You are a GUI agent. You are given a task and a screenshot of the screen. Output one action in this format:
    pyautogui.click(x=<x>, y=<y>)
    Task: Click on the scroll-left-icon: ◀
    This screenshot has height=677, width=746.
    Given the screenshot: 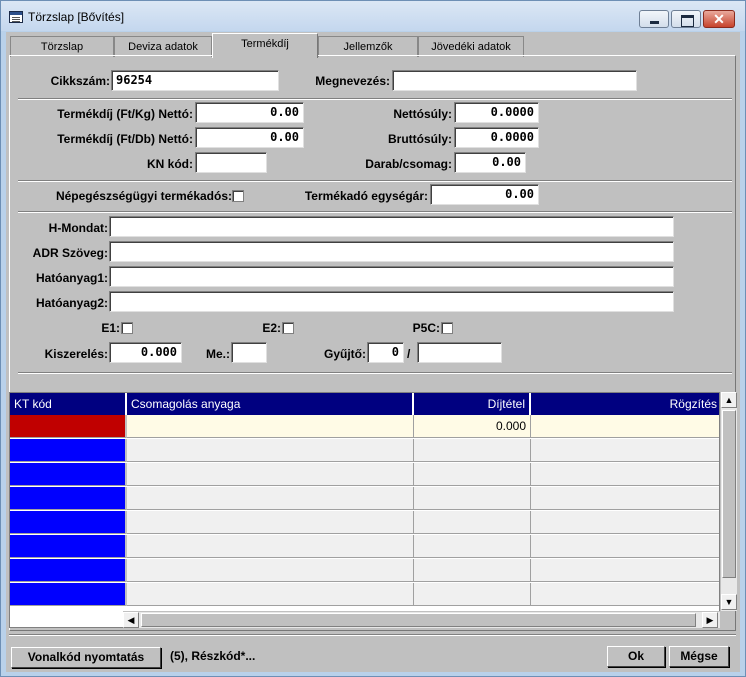 What is the action you would take?
    pyautogui.click(x=131, y=620)
    